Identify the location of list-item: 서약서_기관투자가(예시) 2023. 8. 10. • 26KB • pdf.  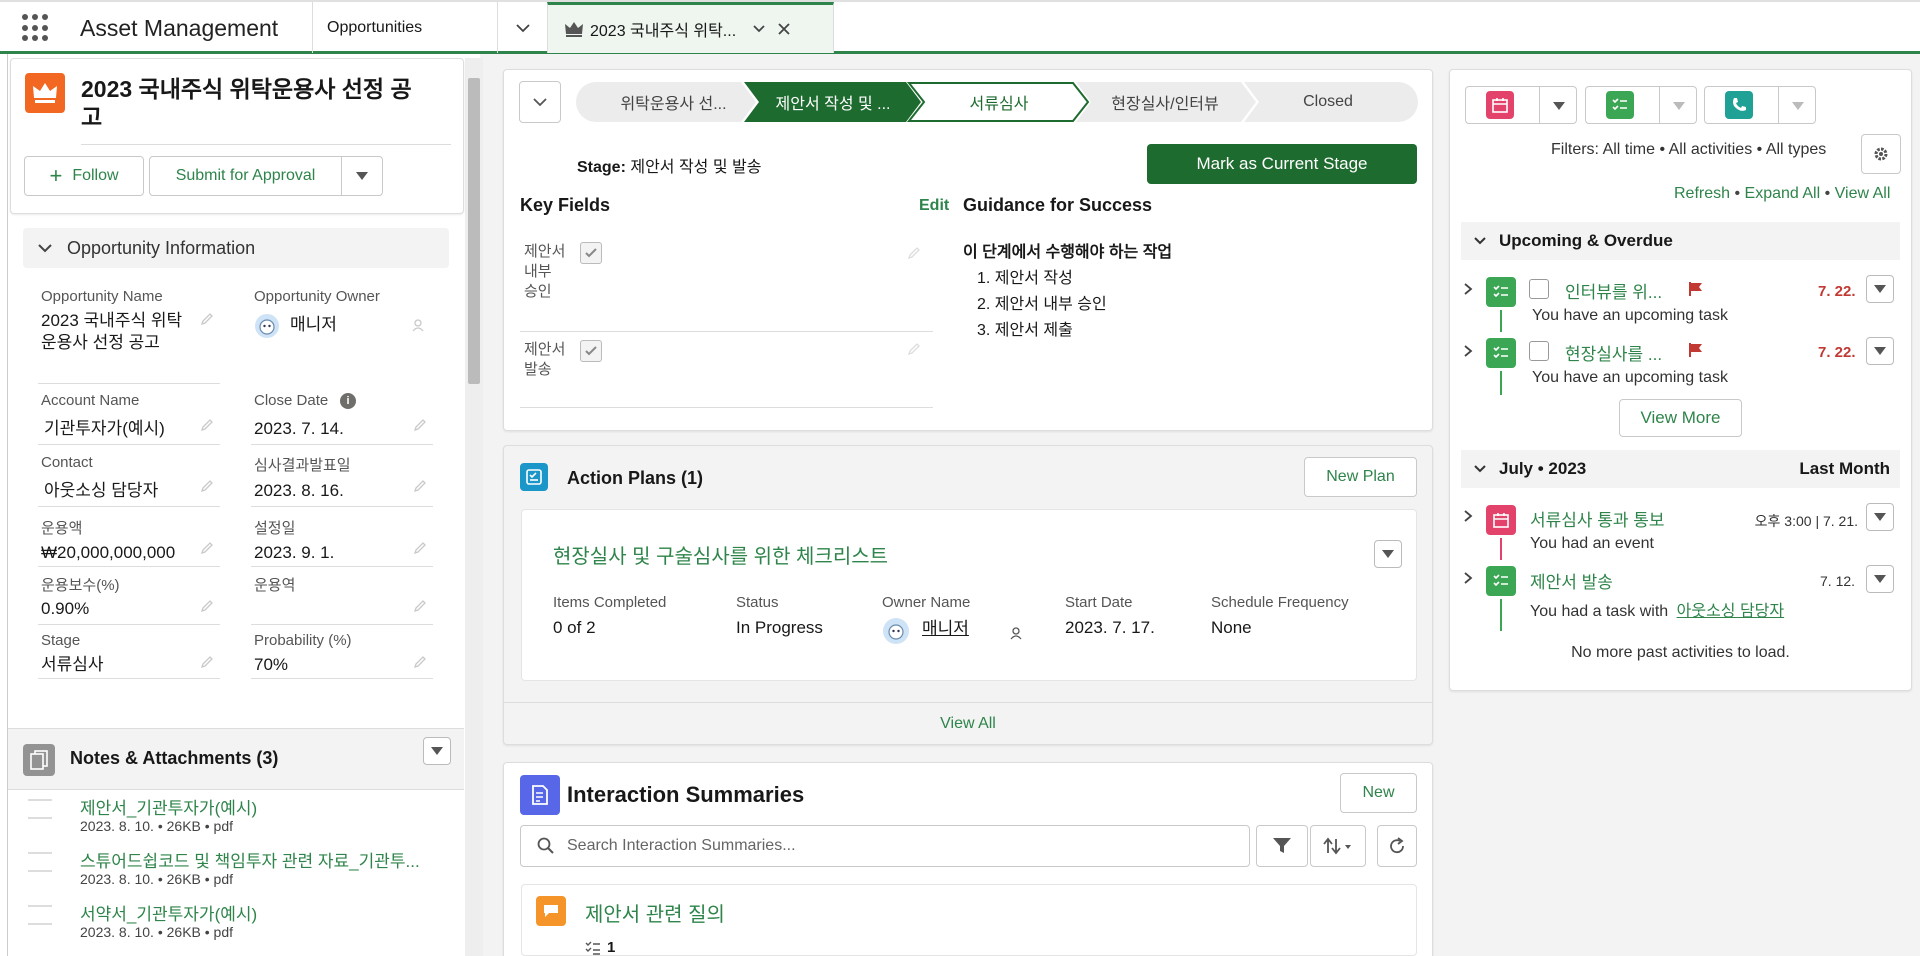
(243, 926).